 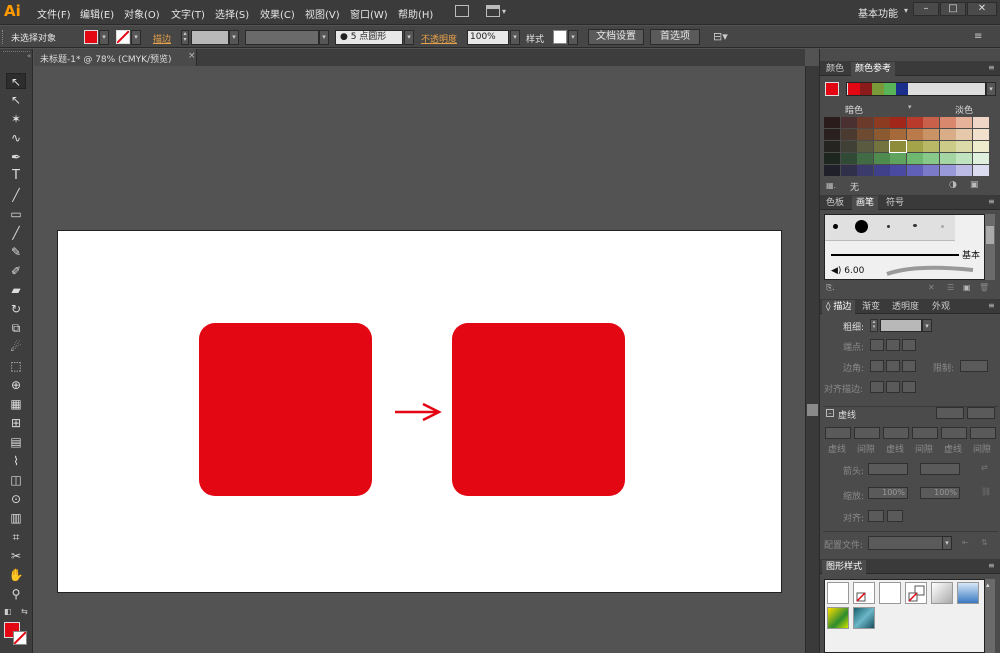 I want to click on menu-effect: 效果(C), so click(x=277, y=13).